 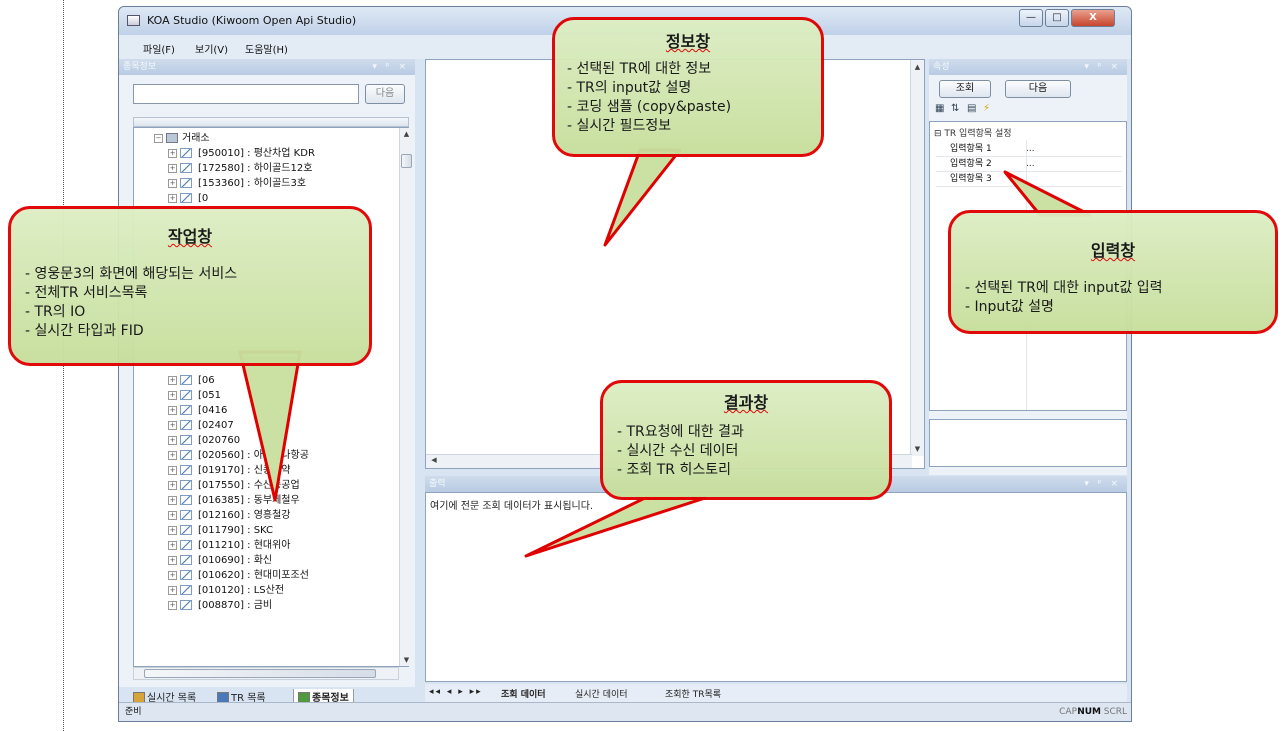 I want to click on input-callout: 입력창 - 선택된 TR에 대한 input값 입력 - Input값 설명, so click(x=1113, y=272).